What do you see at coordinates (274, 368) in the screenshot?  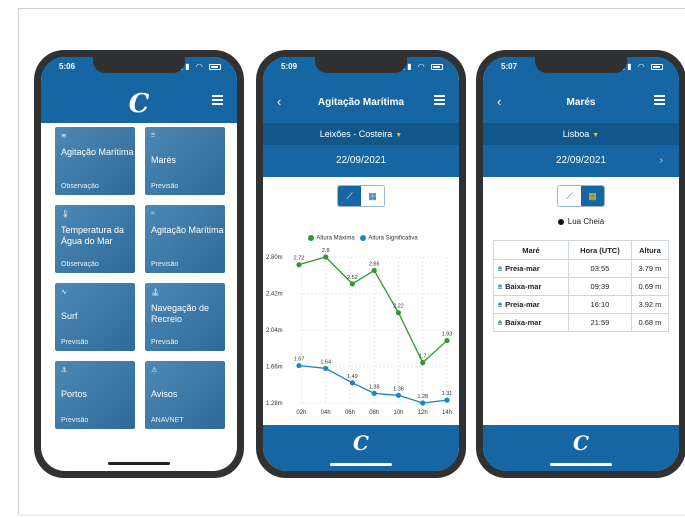 I see `y-tick-label: 1.66m` at bounding box center [274, 368].